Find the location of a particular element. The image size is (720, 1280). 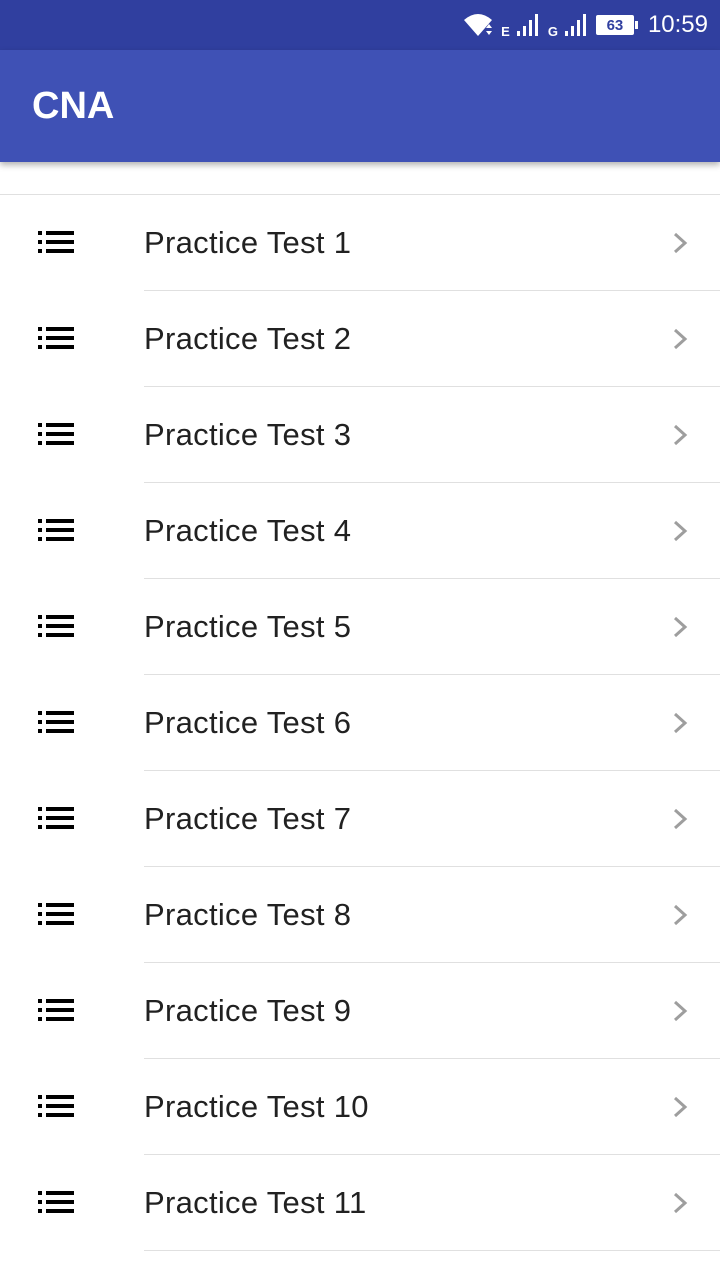

wifi-icon is located at coordinates (478, 25).